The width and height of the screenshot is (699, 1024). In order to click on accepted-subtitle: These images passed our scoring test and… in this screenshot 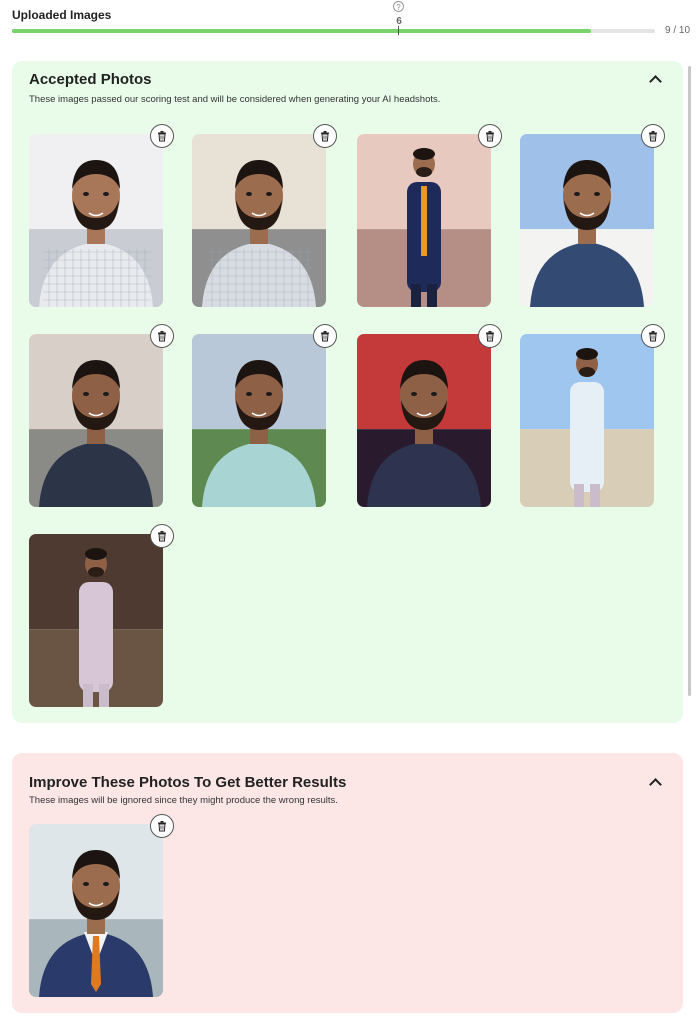, I will do `click(235, 99)`.